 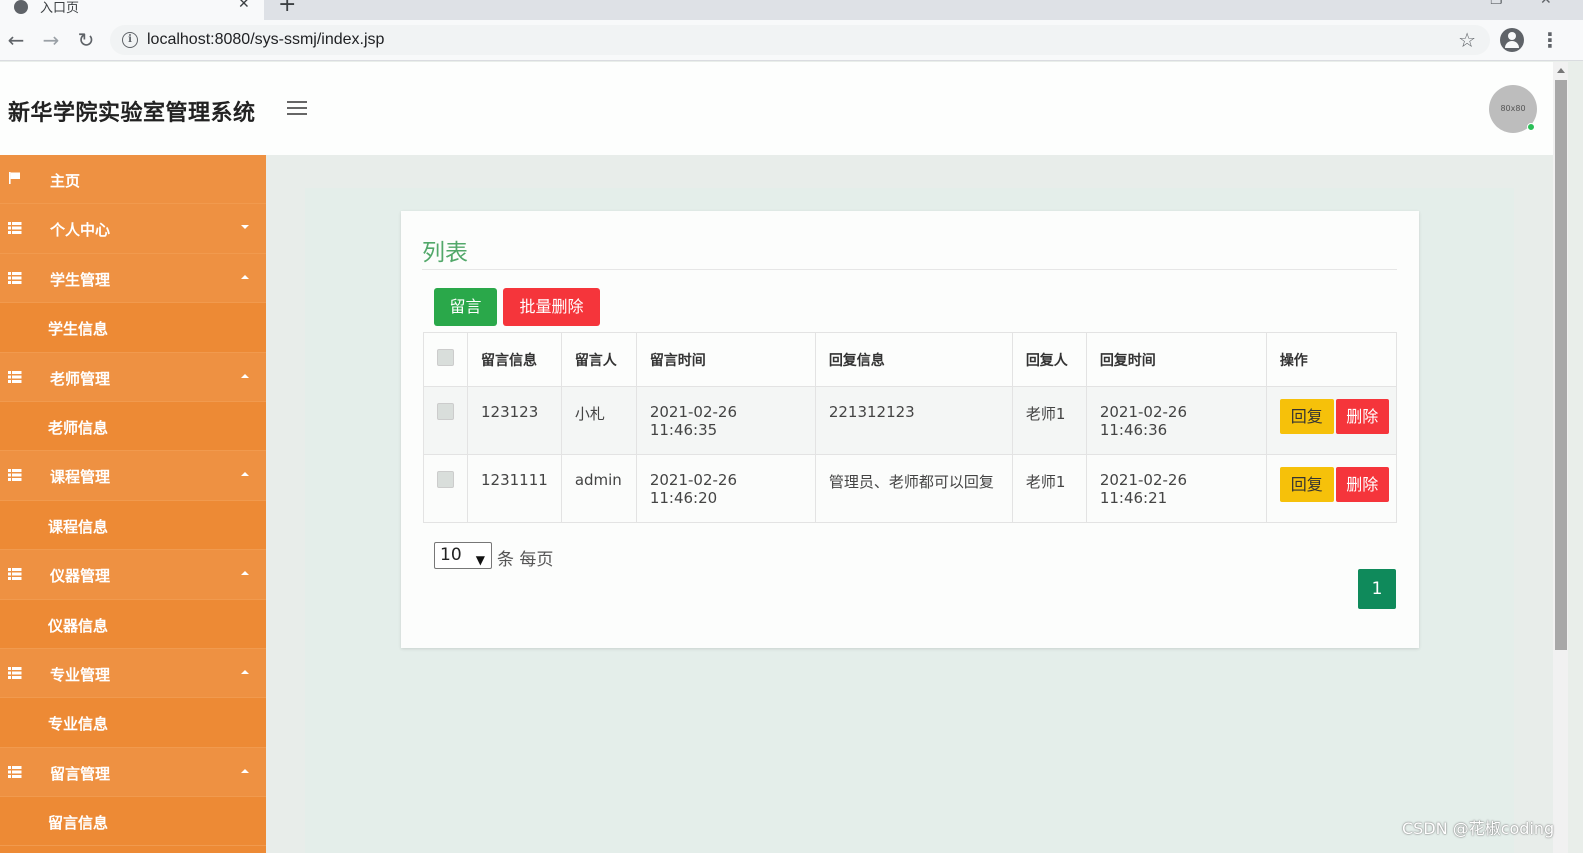 What do you see at coordinates (80, 773) in the screenshot?
I see `sidebar-item-label: 留言管理` at bounding box center [80, 773].